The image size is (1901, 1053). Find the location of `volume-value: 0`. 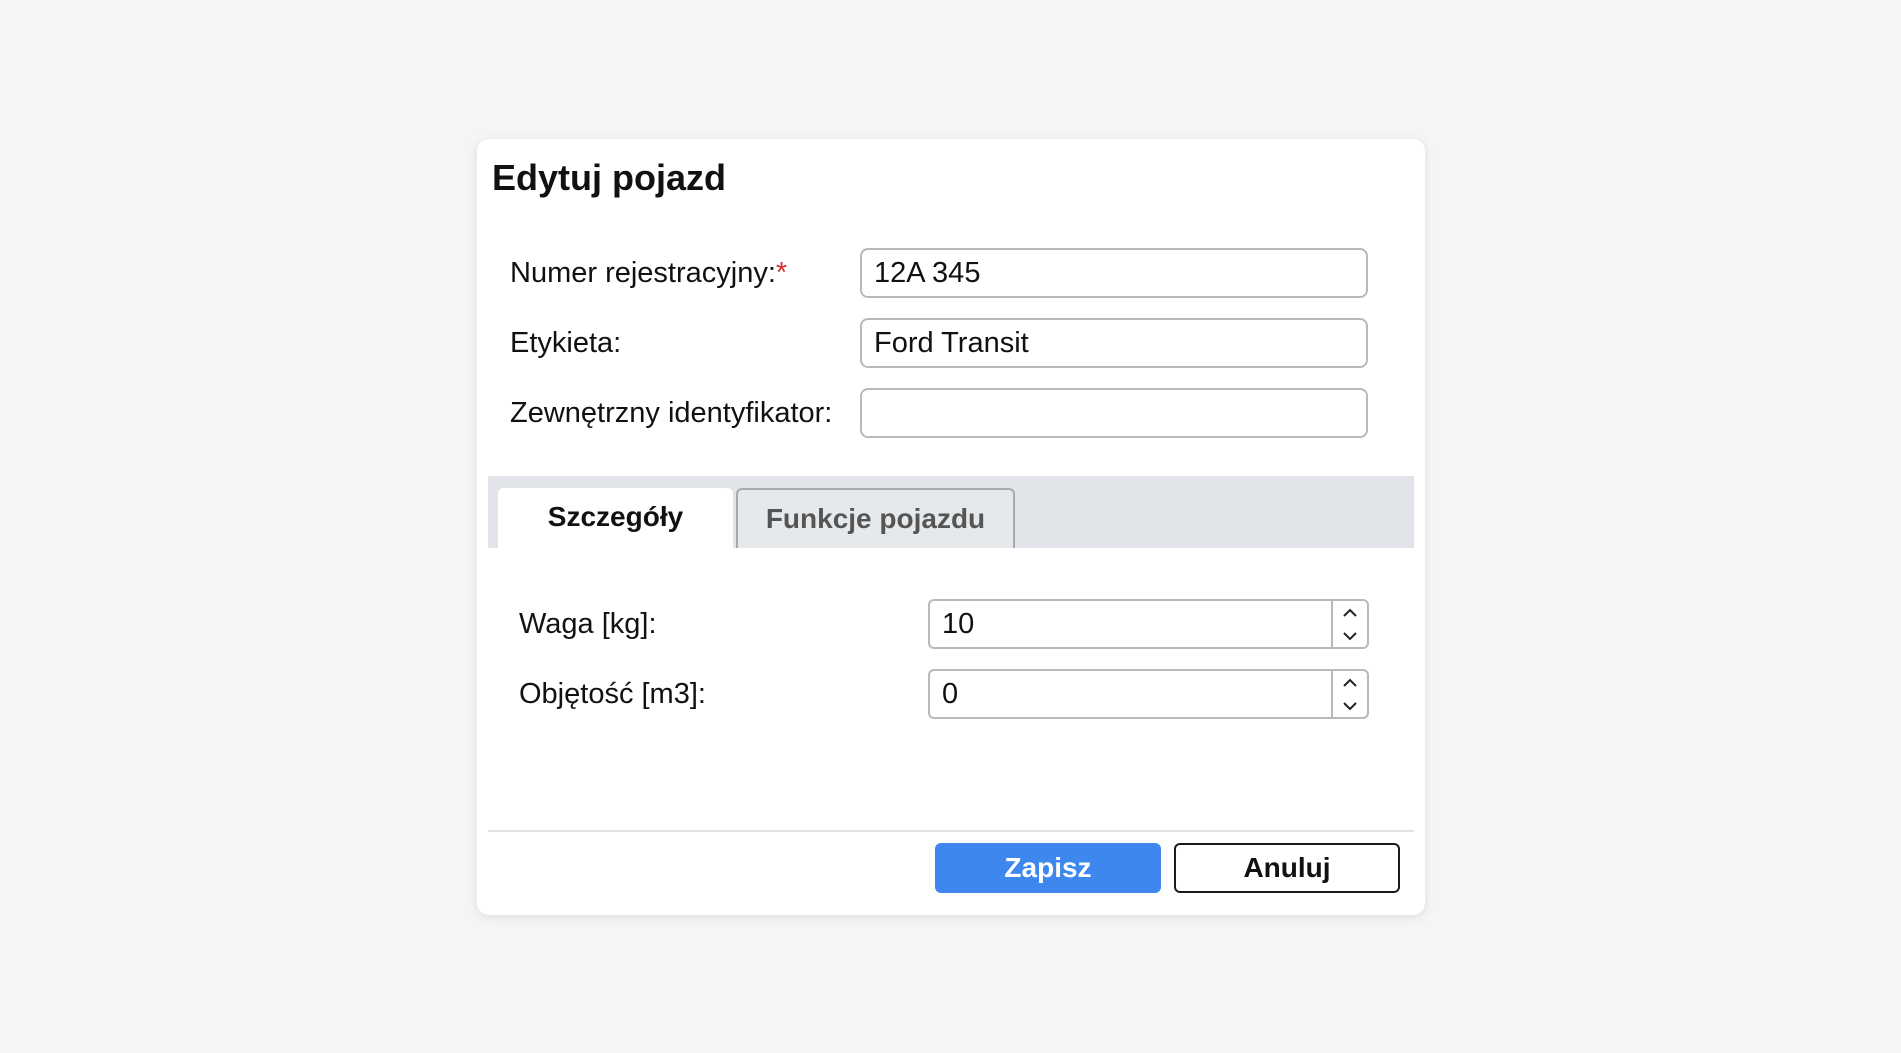

volume-value: 0 is located at coordinates (950, 694).